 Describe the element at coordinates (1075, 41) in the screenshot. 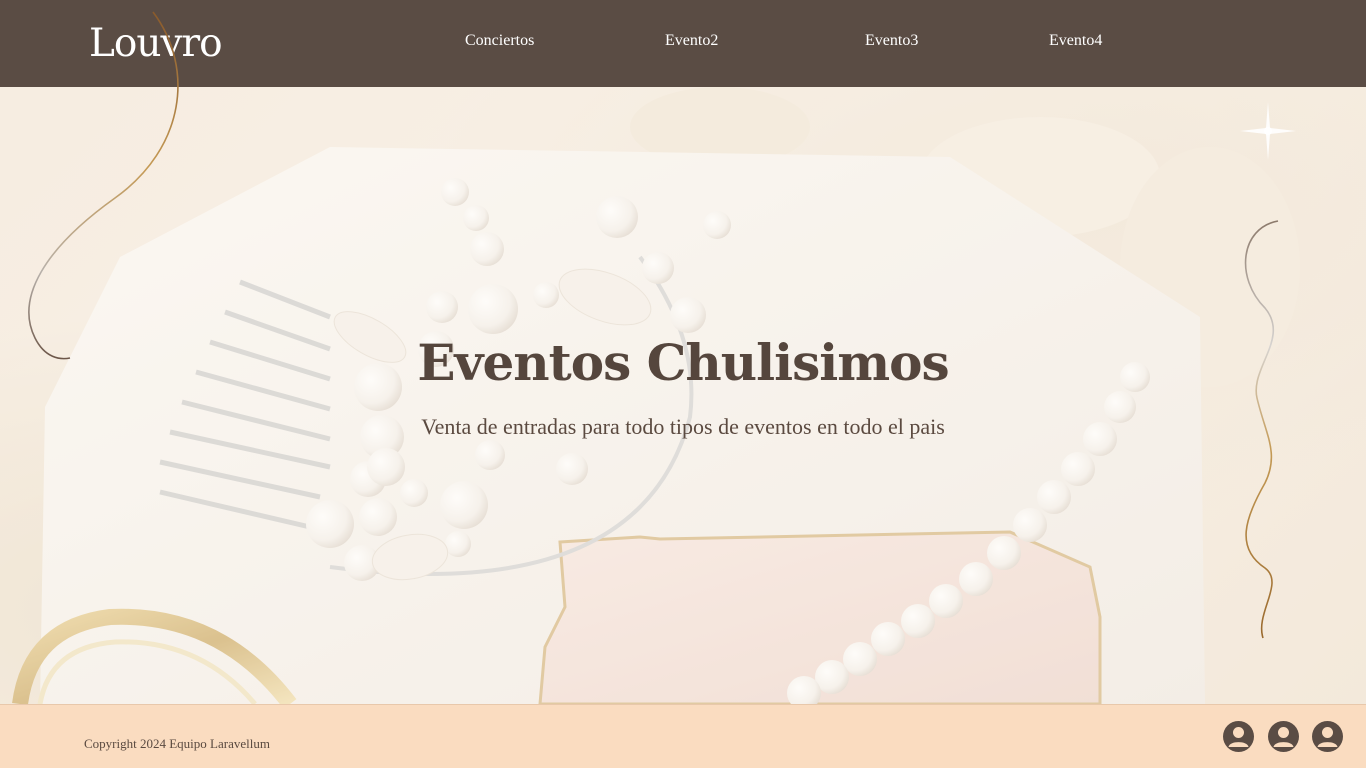

I see `nav-link-evento4: Evento4` at that location.